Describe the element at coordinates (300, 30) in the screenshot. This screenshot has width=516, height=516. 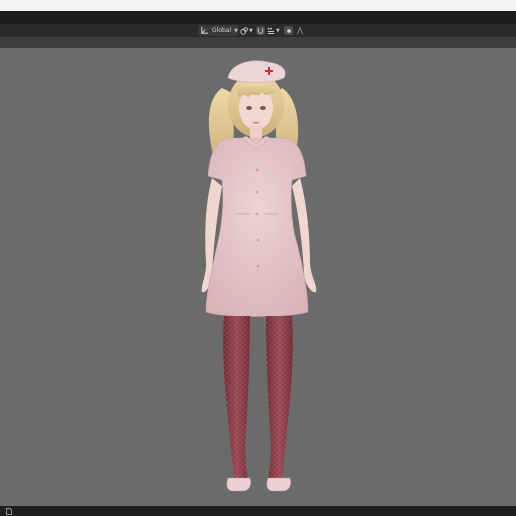
I see `falloff-curve-icon` at that location.